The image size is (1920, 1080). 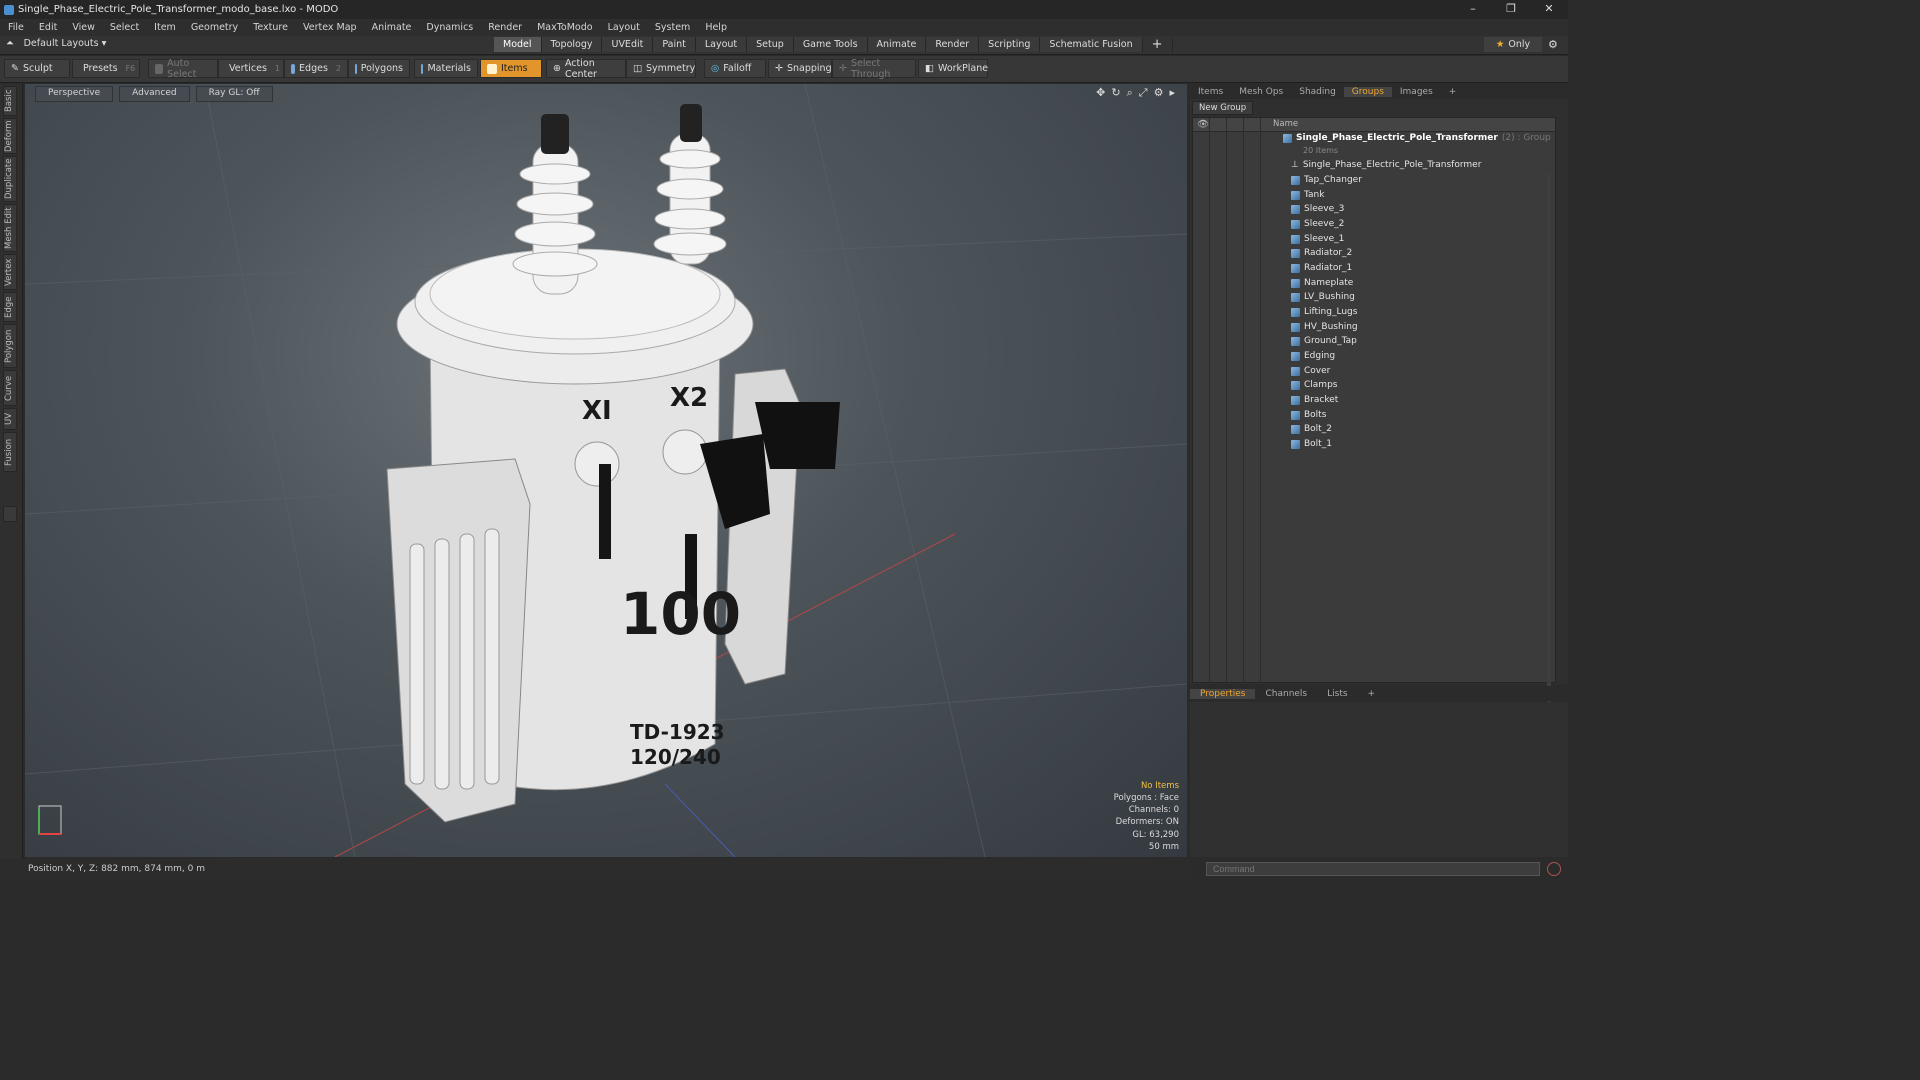 I want to click on pan-icon: ✥, so click(x=1100, y=93).